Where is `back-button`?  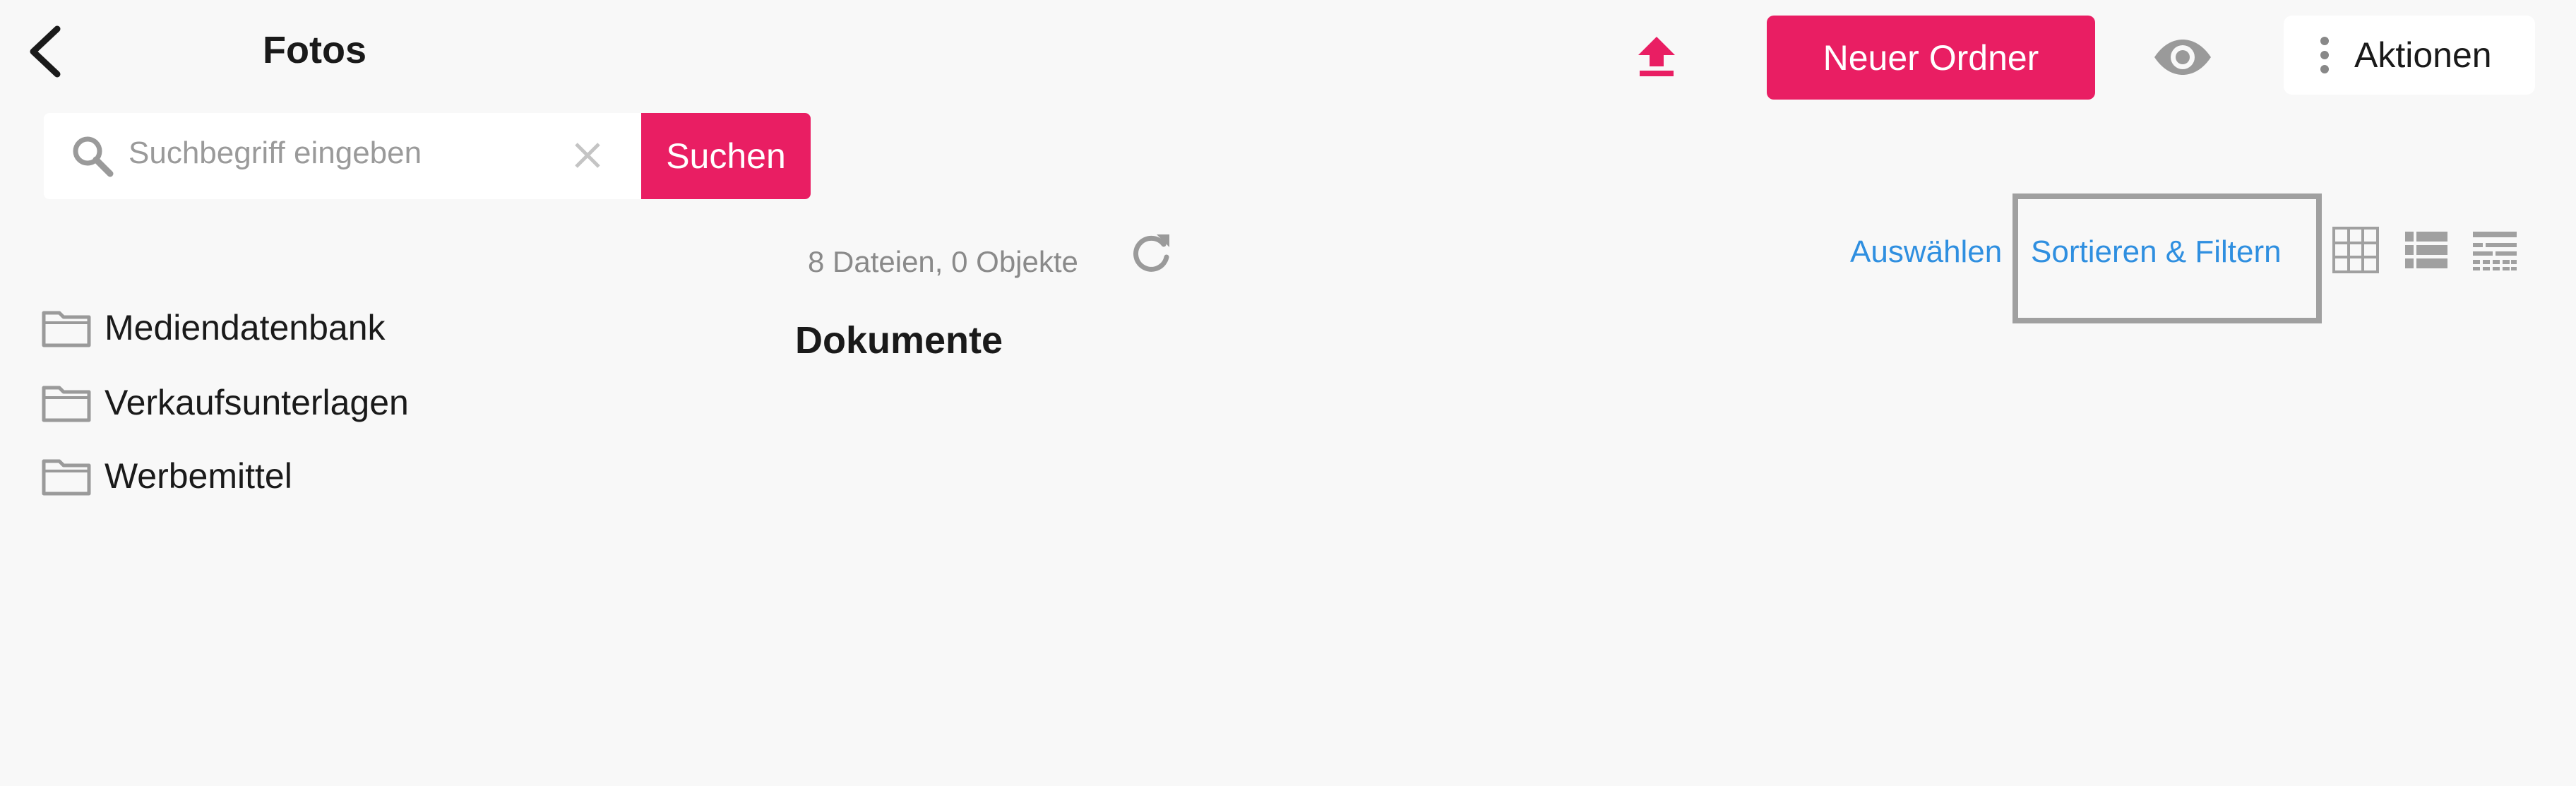 back-button is located at coordinates (44, 51).